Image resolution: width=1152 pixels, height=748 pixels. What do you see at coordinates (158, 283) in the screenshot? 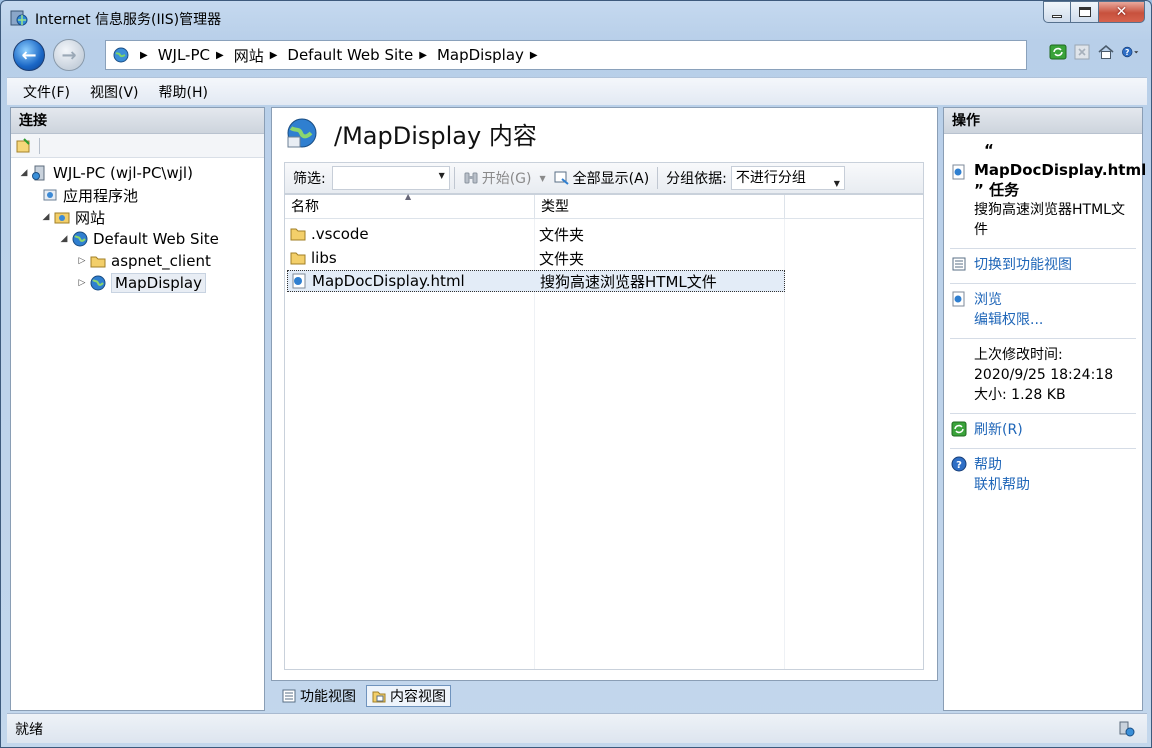
I see `tree-label-mapdisplay: MapDisplay` at bounding box center [158, 283].